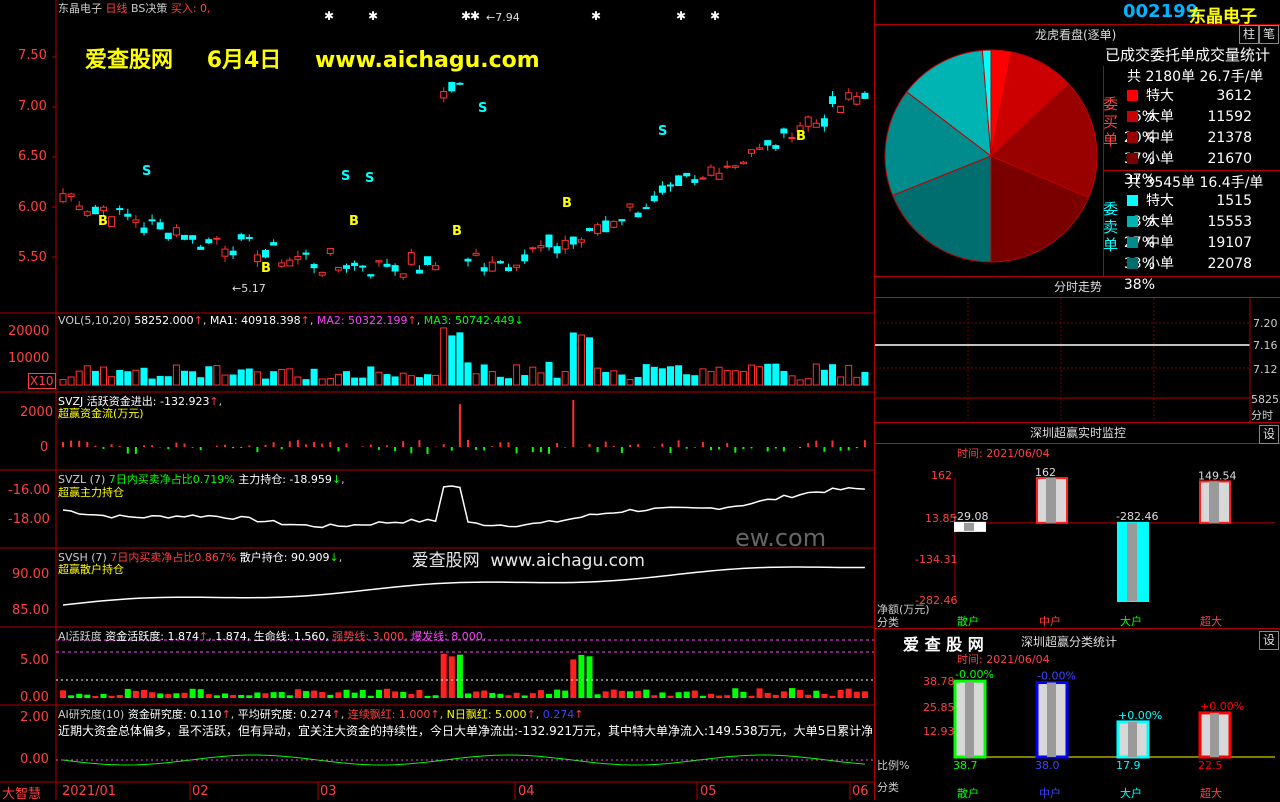  I want to click on stock-code: 002199, so click(1160, 11).